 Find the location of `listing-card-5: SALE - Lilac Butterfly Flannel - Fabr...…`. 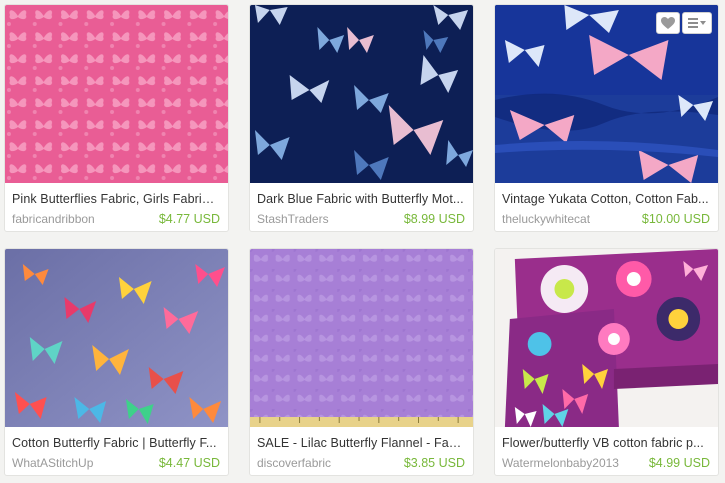

listing-card-5: SALE - Lilac Butterfly Flannel - Fabr...… is located at coordinates (361, 362).